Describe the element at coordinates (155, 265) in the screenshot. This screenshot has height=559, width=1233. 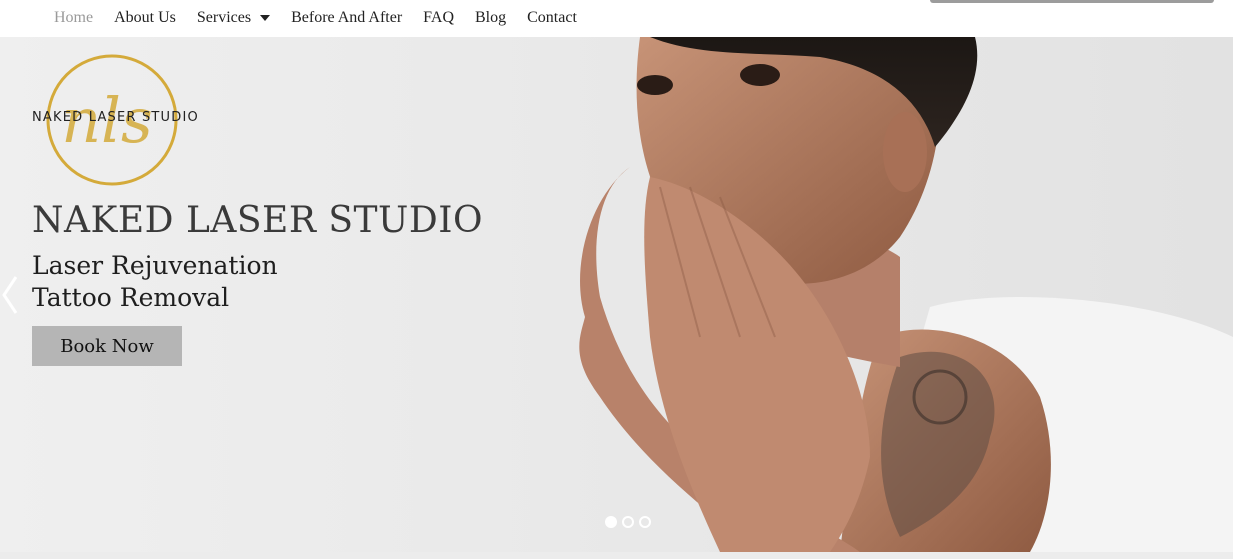
I see `hero-subtitle-line: Laser Rejuvenation` at that location.